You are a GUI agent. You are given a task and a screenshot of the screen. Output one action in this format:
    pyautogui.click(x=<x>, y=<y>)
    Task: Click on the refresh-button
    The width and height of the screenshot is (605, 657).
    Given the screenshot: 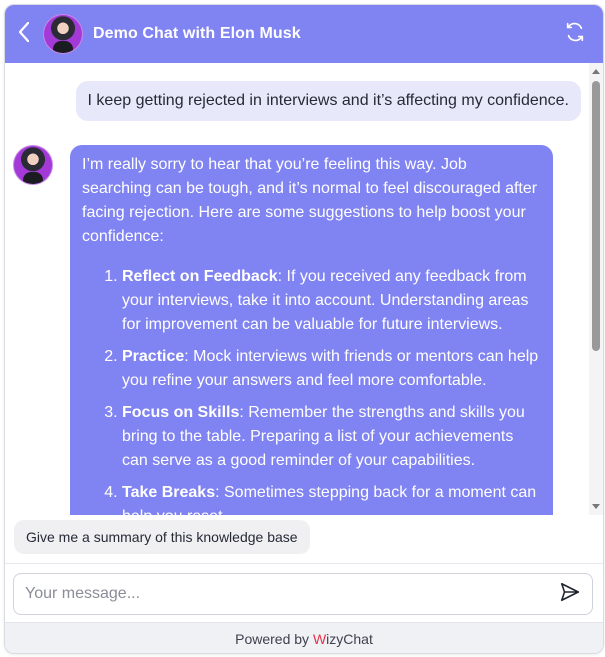 What is the action you would take?
    pyautogui.click(x=575, y=34)
    